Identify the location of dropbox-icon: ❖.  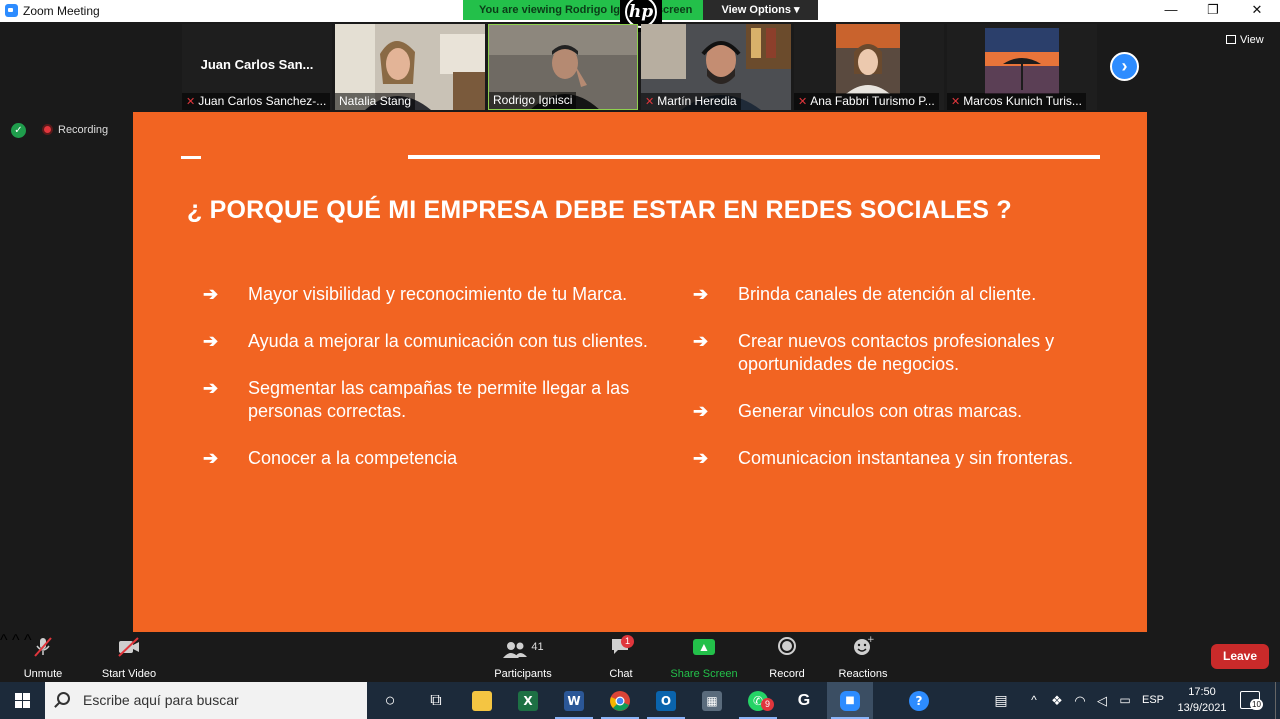
(1057, 700).